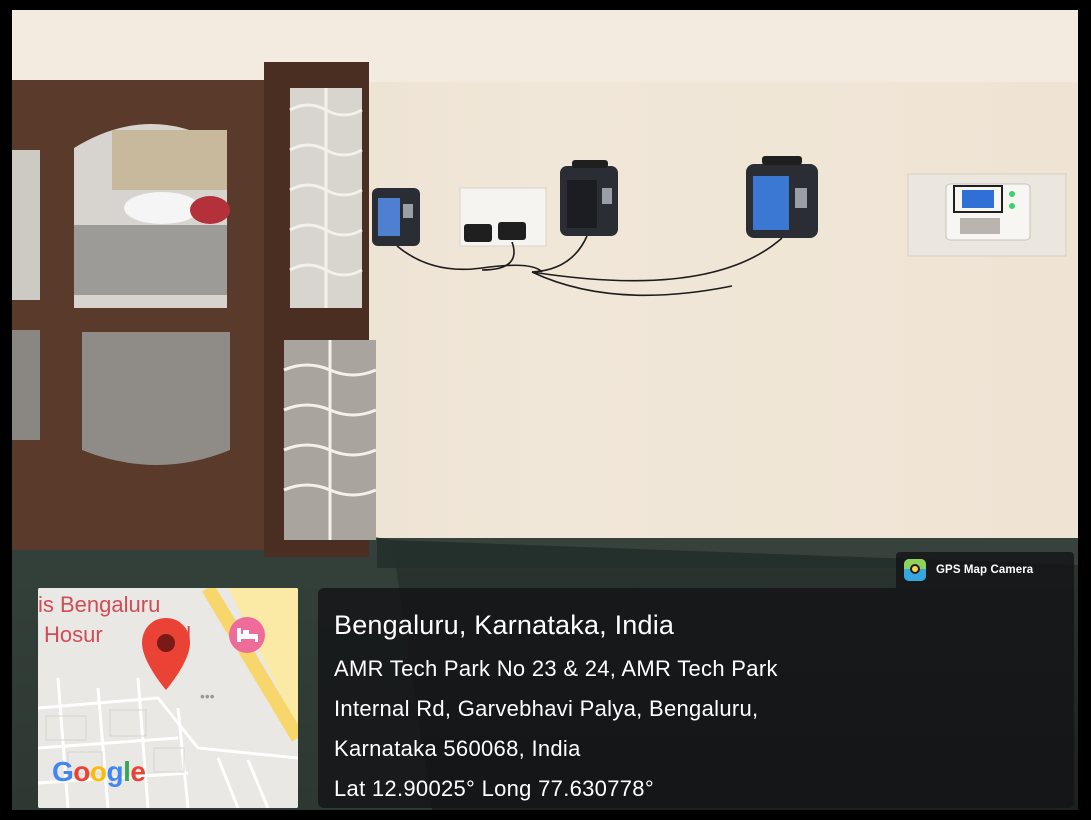 Image resolution: width=1091 pixels, height=820 pixels. I want to click on alarm-panel, so click(987, 215).